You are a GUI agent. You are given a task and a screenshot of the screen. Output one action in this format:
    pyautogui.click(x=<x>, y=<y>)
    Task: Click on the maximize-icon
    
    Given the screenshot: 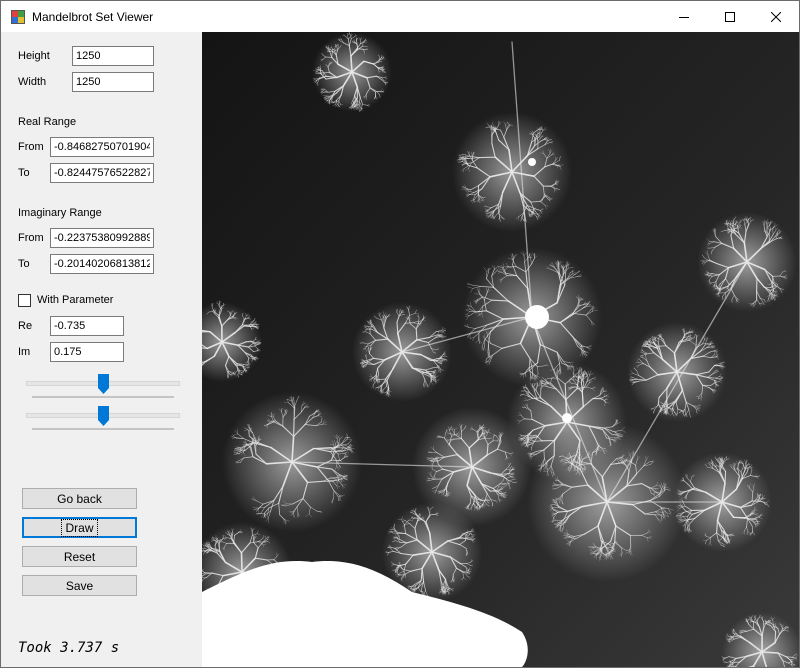 What is the action you would take?
    pyautogui.click(x=730, y=16)
    